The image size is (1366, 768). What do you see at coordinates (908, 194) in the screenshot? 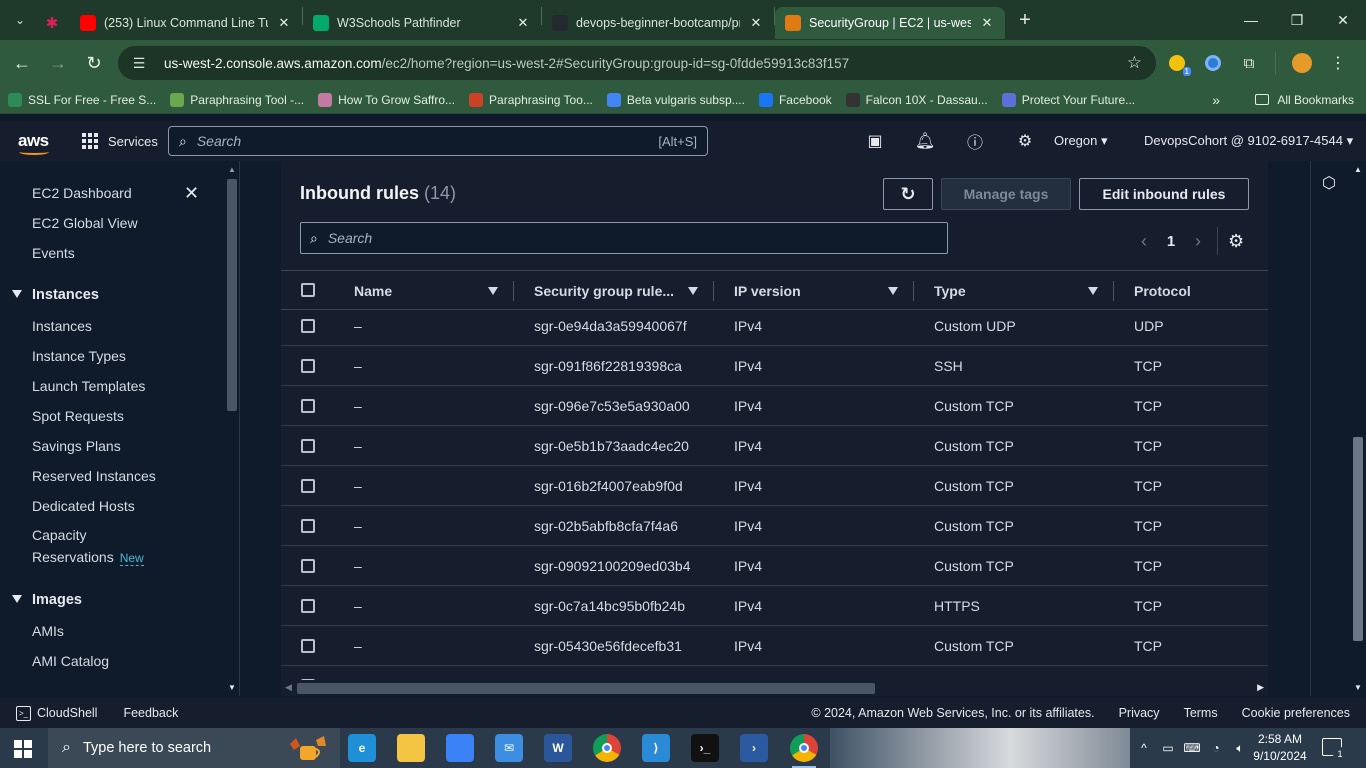
I see `refresh-button: ↻` at bounding box center [908, 194].